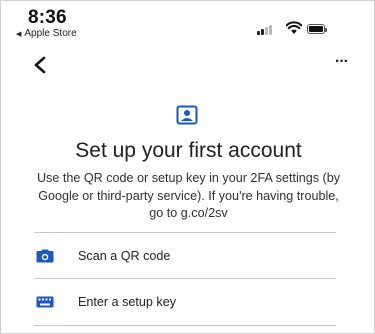 The width and height of the screenshot is (375, 334). I want to click on enter-setup-key-label: Enter a setup key, so click(127, 302).